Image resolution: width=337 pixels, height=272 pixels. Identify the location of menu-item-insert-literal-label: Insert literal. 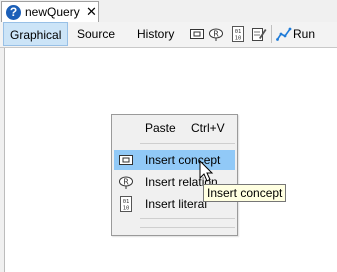
(176, 204).